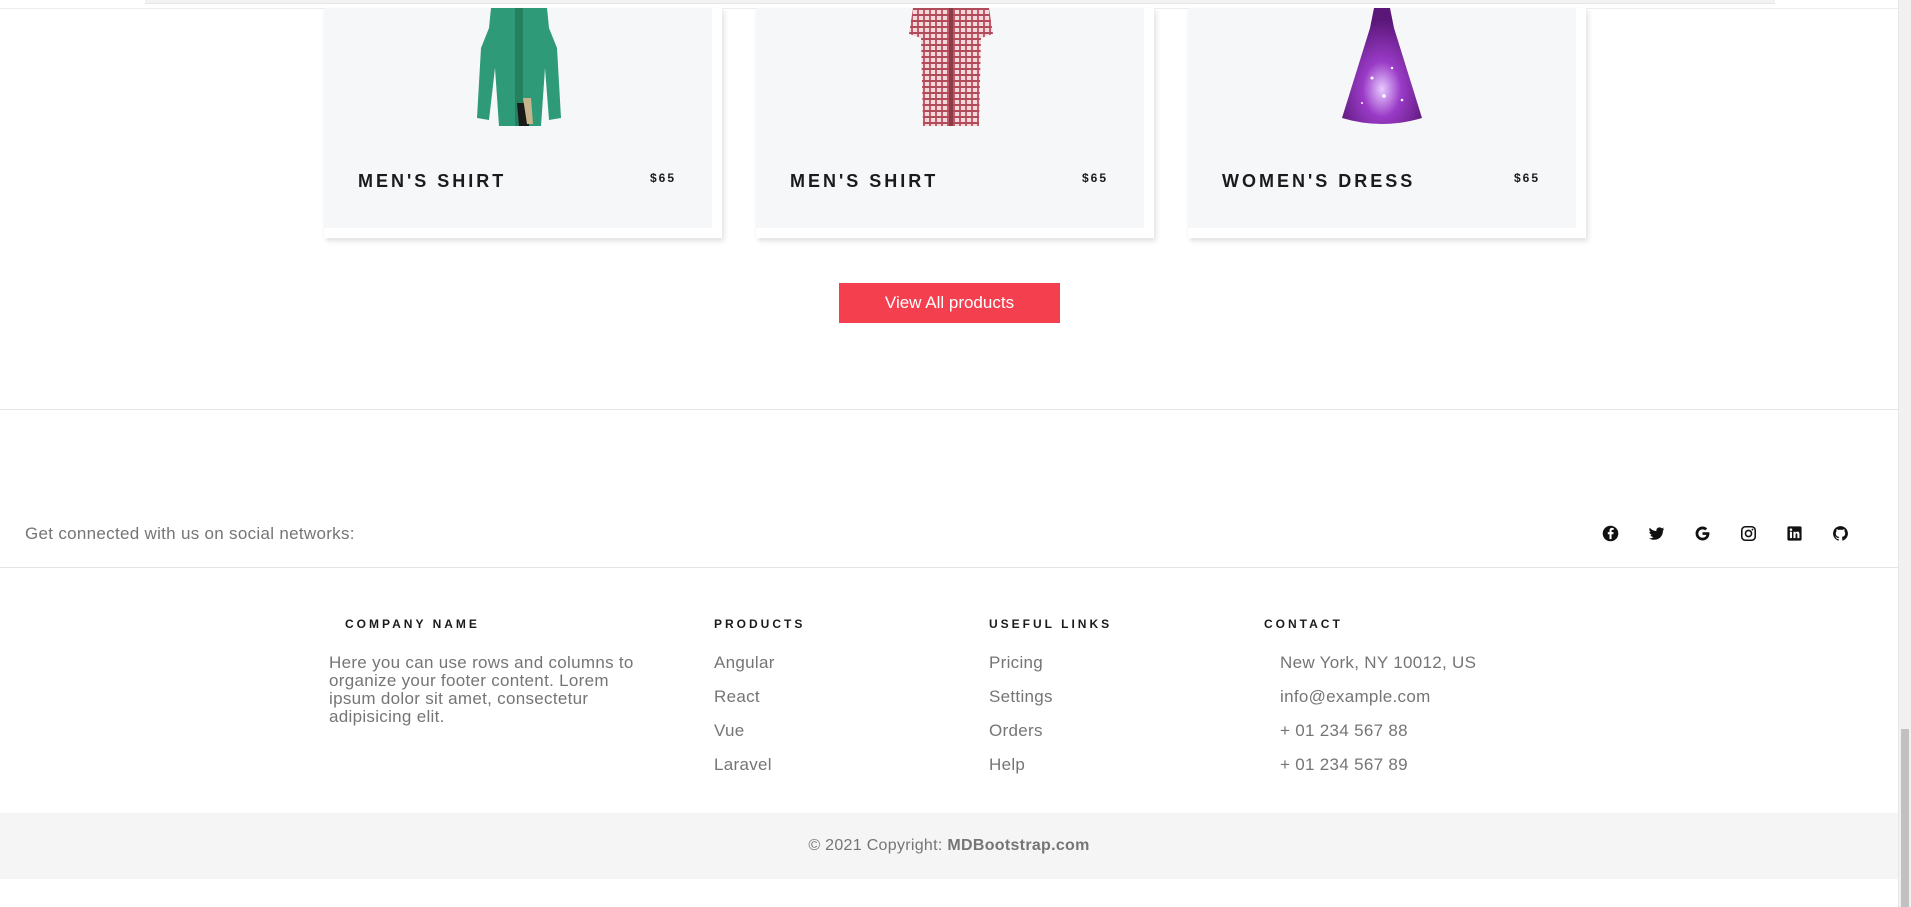 This screenshot has width=1911, height=907. Describe the element at coordinates (960, 2) in the screenshot. I see `top-bar` at that location.